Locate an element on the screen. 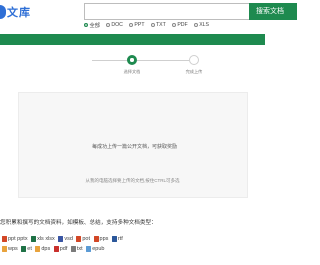 The height and width of the screenshot is (265, 320). step-2-icon is located at coordinates (194, 60).